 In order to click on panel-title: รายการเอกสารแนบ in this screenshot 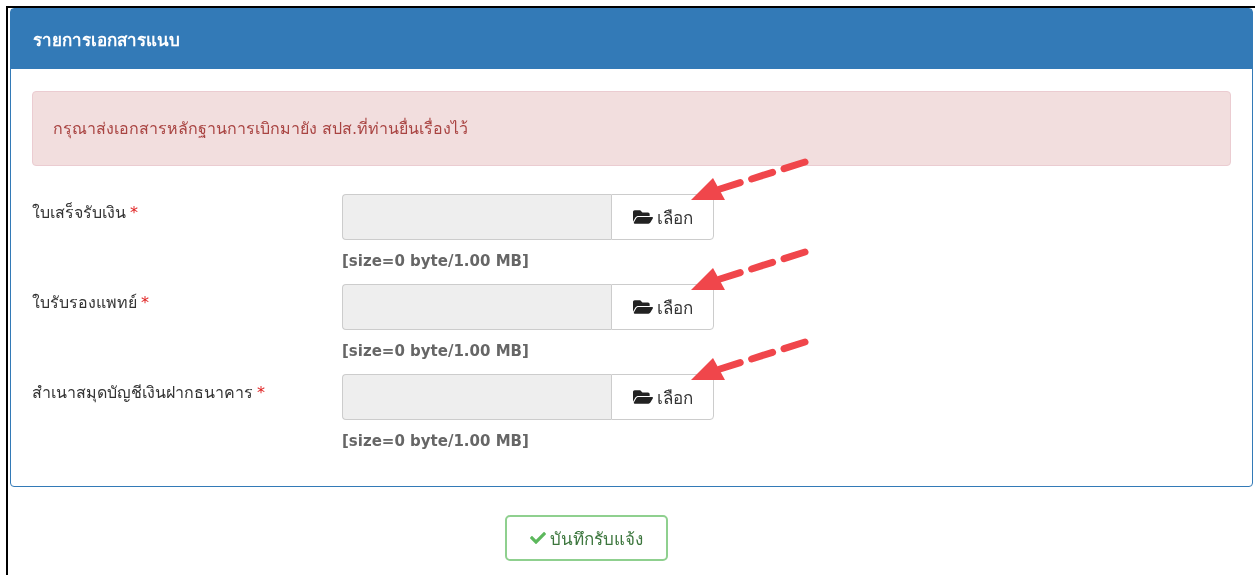, I will do `click(631, 39)`.